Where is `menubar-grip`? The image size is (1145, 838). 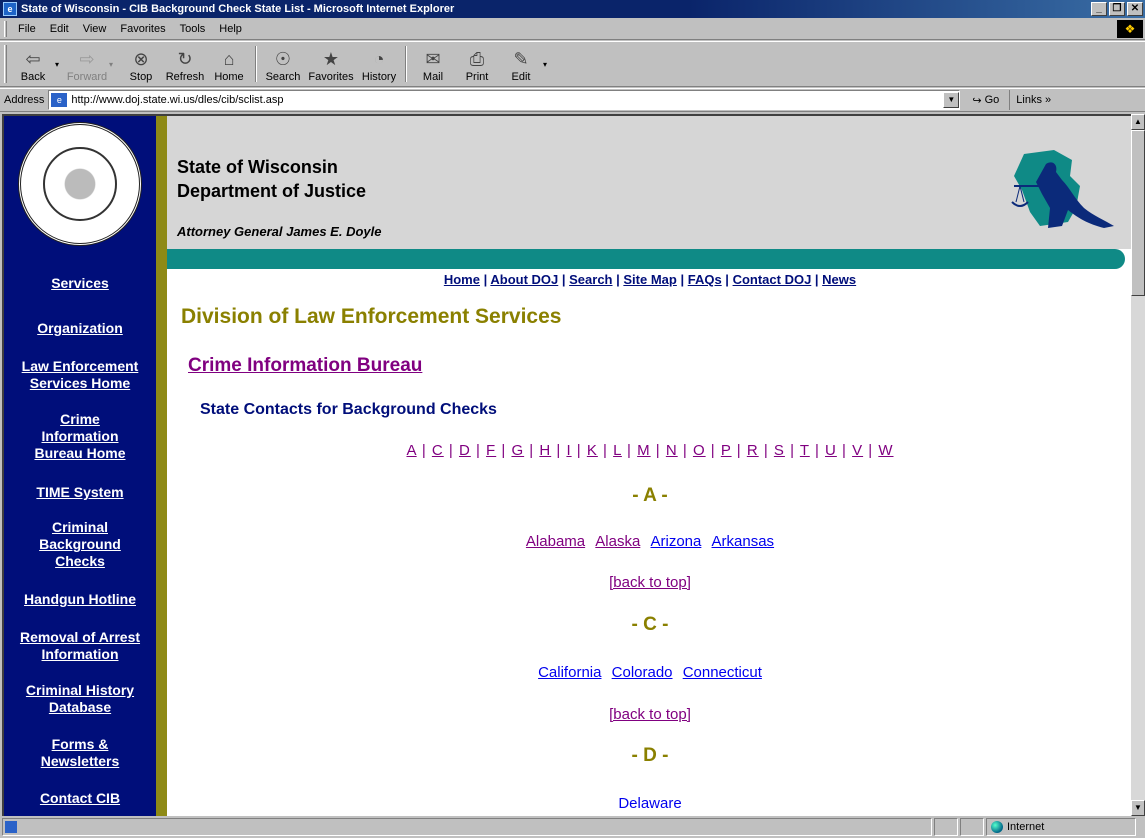 menubar-grip is located at coordinates (5, 28).